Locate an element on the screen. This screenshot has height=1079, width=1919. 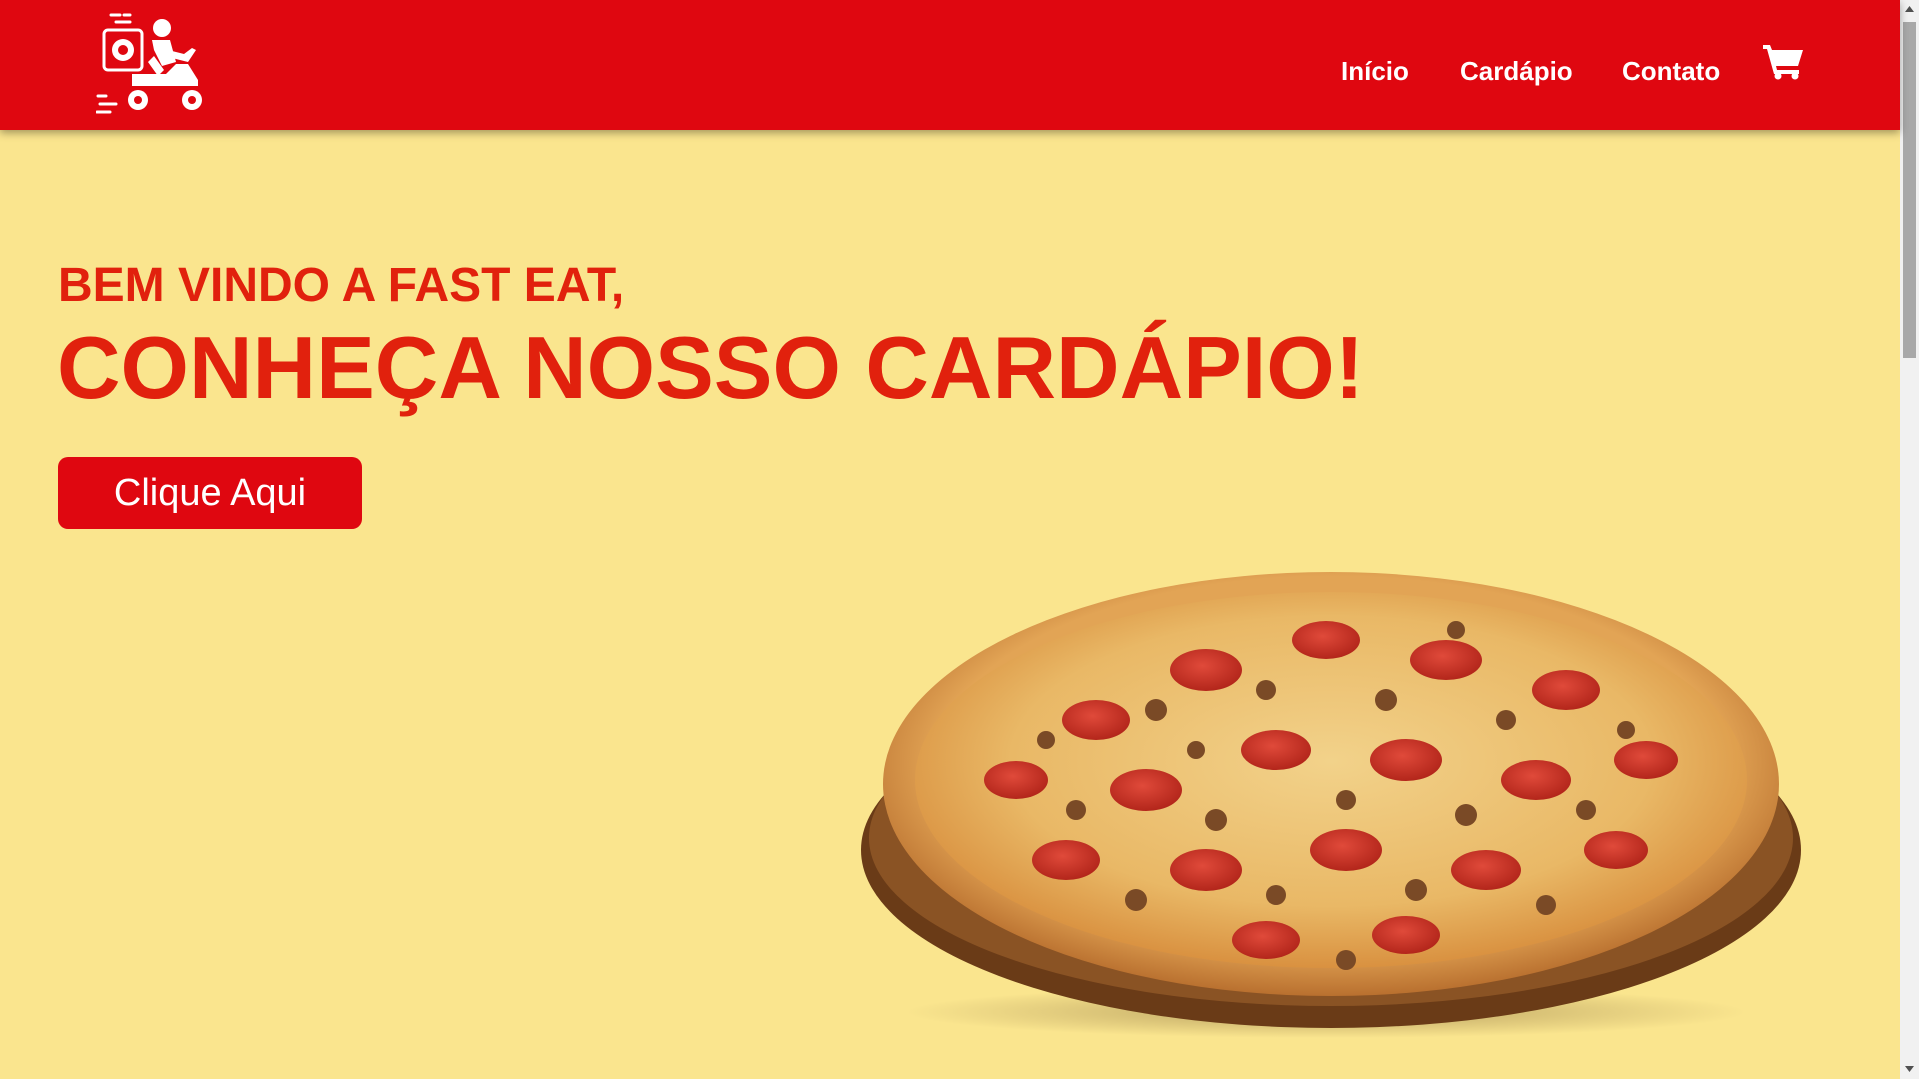
top-navbar: Início Cardápio Contato is located at coordinates (950, 65).